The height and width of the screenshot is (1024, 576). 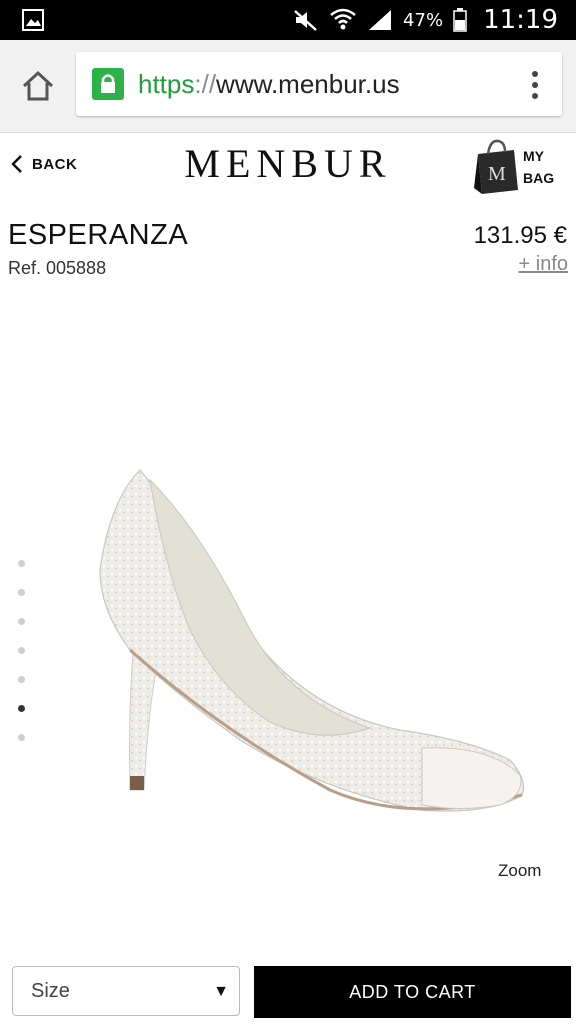 I want to click on size-select-value: Size, so click(x=50, y=991).